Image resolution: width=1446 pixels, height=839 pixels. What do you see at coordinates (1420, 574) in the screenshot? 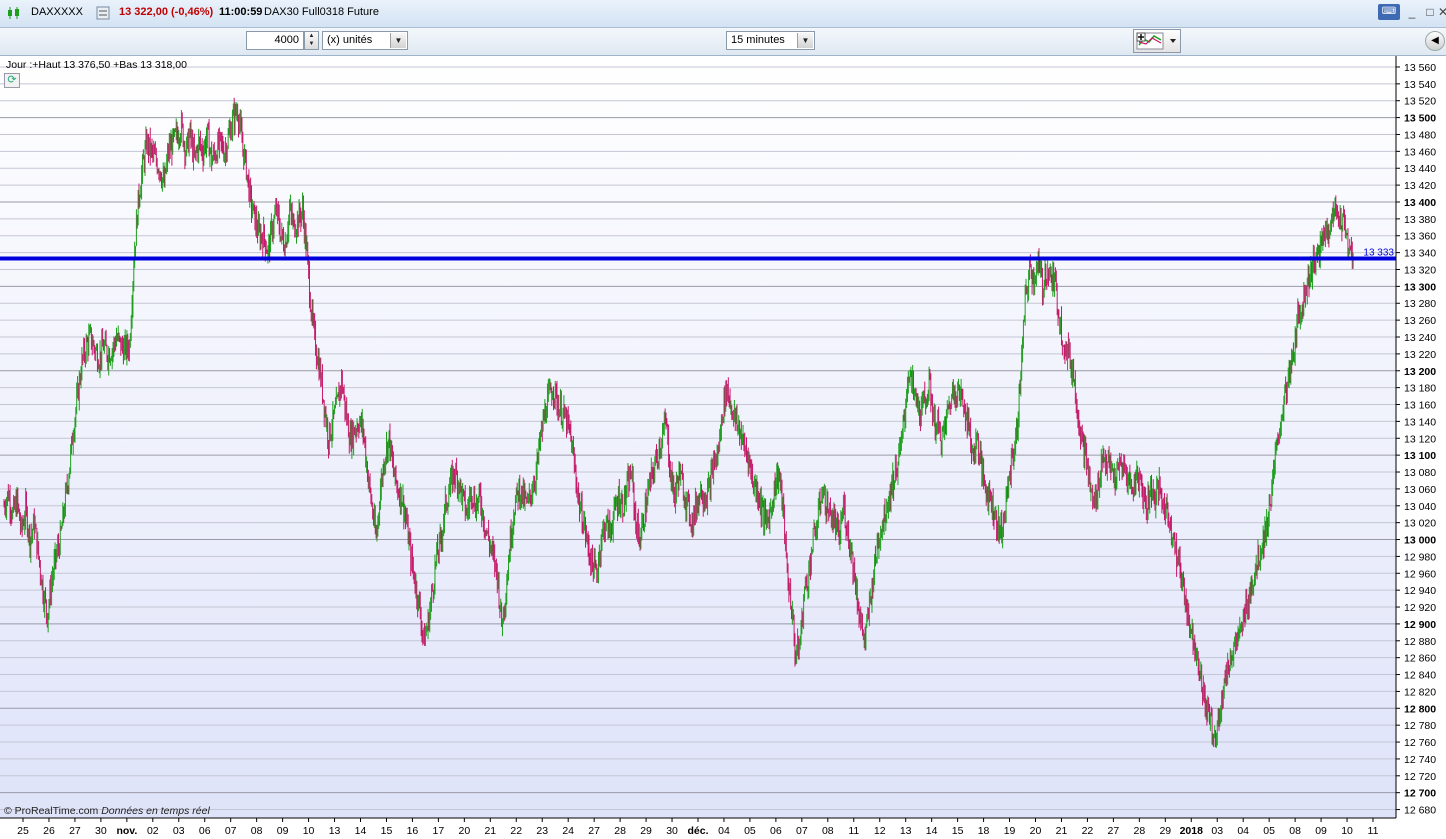
I see `y-tick-label: 12 960` at bounding box center [1420, 574].